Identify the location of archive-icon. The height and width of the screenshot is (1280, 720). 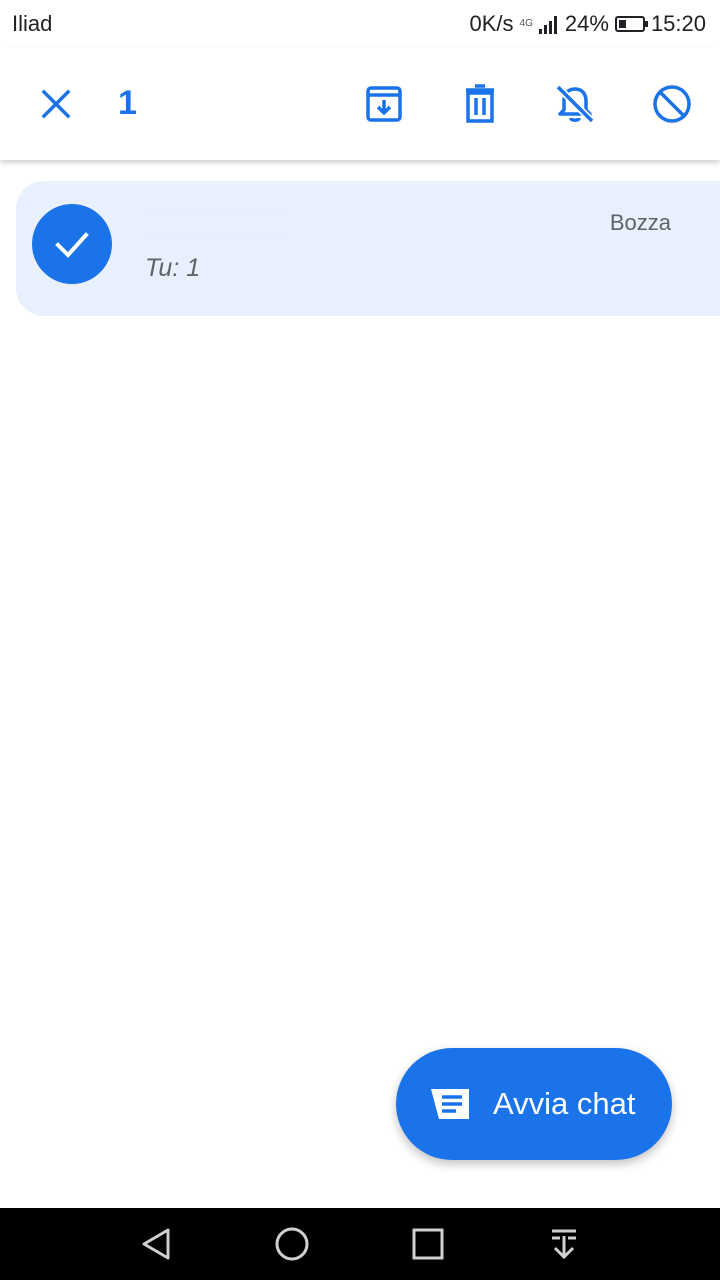
(384, 104).